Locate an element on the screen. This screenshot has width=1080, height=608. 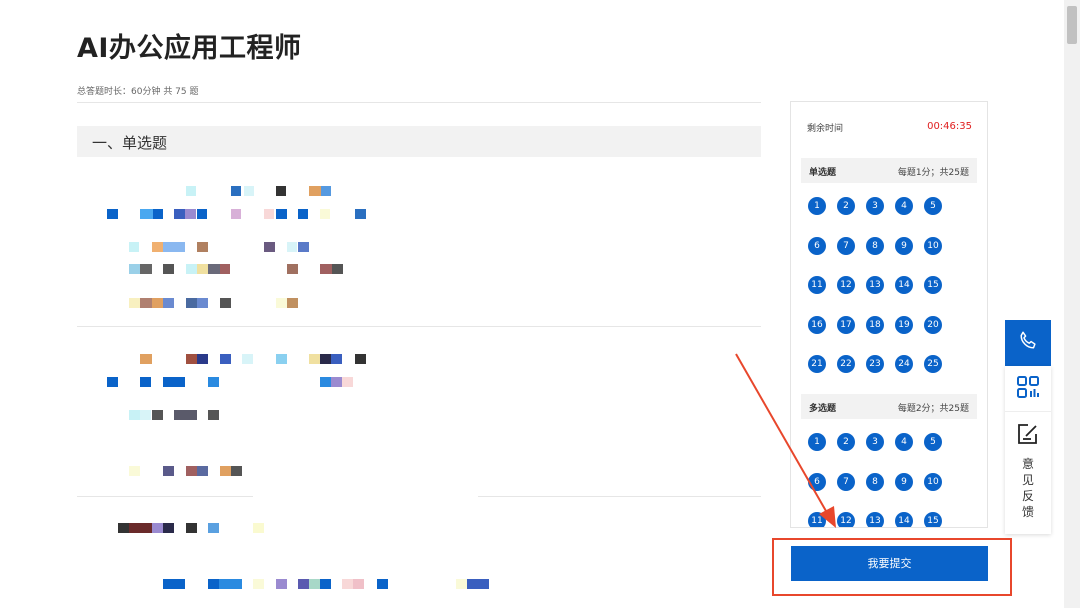
side-toolbar: 意见反馈 is located at coordinates (1028, 450).